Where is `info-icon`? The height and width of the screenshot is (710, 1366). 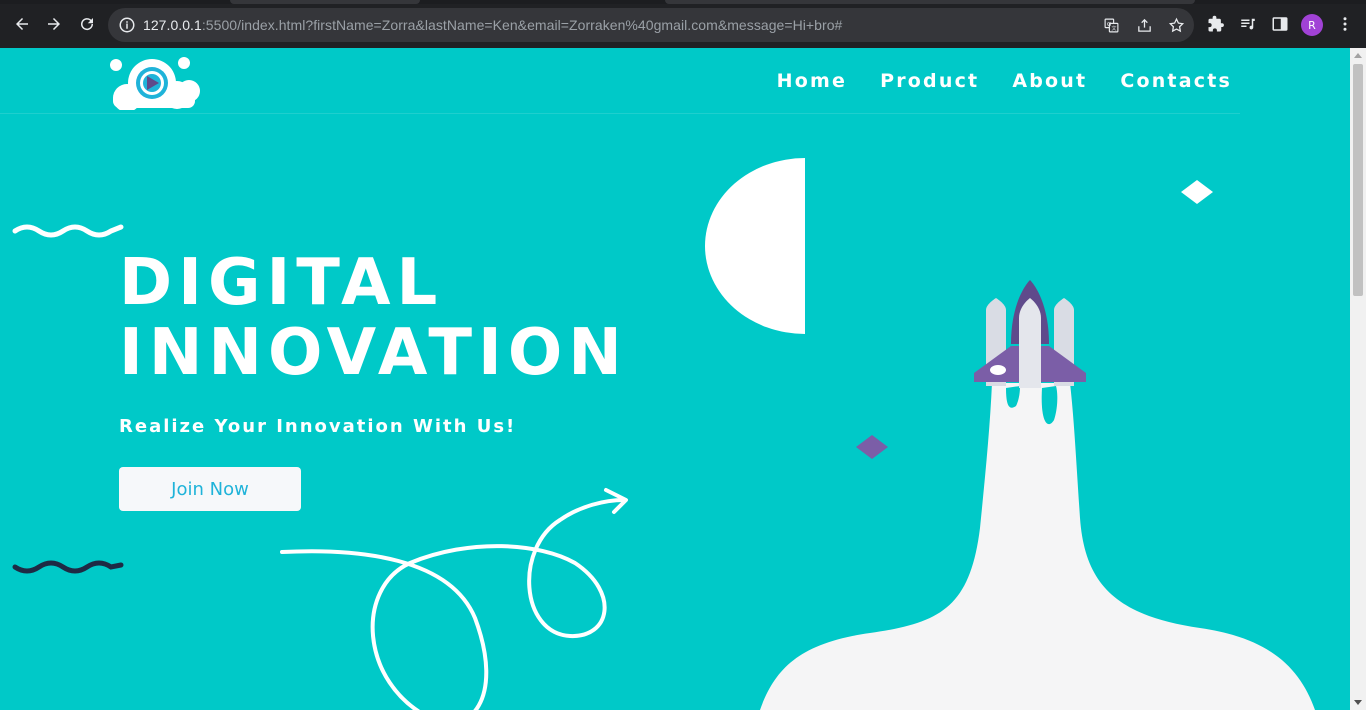
info-icon is located at coordinates (127, 25).